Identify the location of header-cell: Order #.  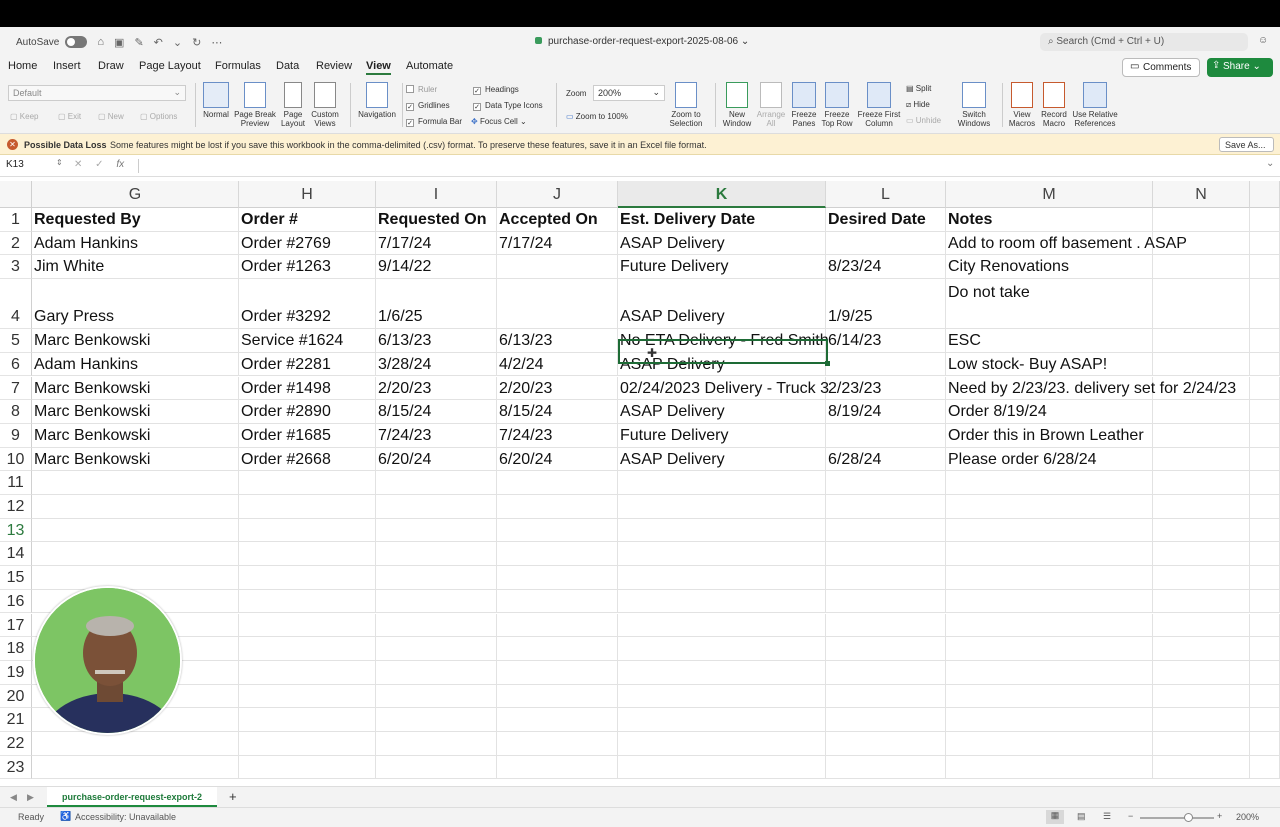
(307, 220).